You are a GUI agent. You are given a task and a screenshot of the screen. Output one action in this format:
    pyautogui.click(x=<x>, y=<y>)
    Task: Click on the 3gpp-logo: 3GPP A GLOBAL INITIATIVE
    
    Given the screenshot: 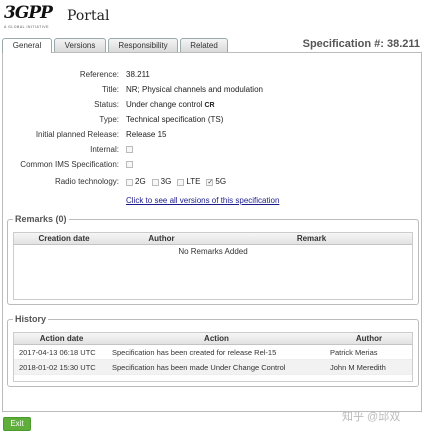 What is the action you would take?
    pyautogui.click(x=32, y=18)
    